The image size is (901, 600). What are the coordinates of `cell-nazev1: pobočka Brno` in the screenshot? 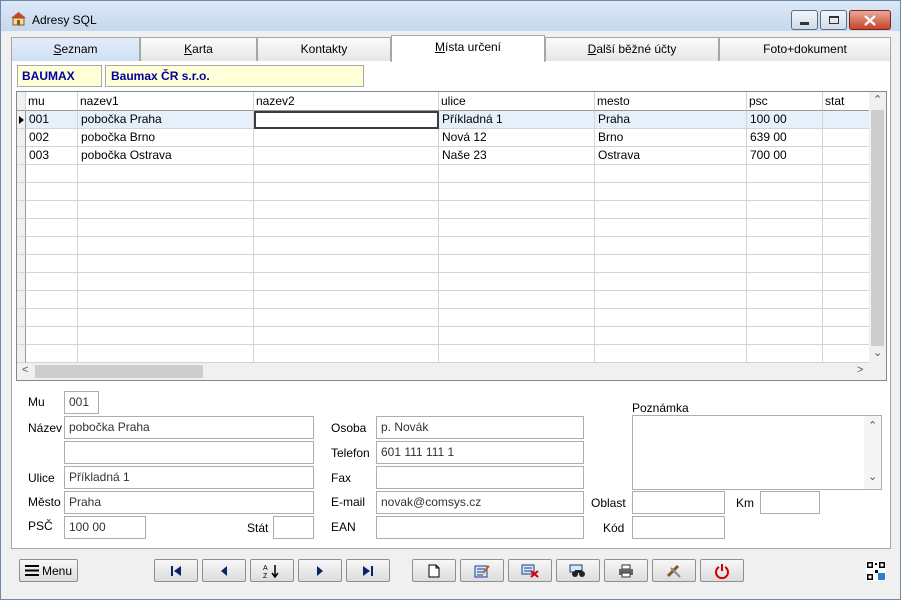 It's located at (166, 138).